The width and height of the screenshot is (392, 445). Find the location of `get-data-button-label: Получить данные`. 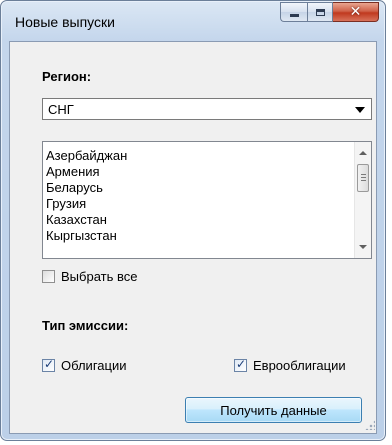

get-data-button-label: Получить данные is located at coordinates (273, 410).